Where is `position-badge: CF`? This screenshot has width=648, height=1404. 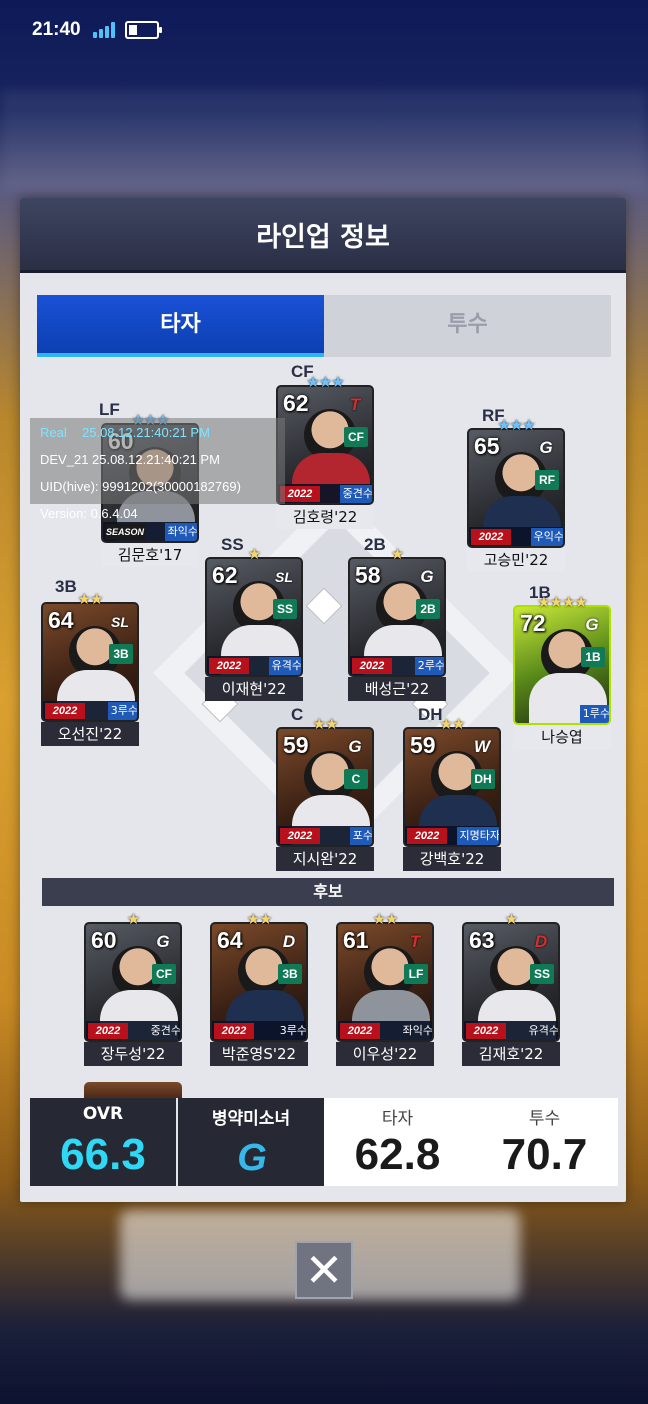
position-badge: CF is located at coordinates (164, 974).